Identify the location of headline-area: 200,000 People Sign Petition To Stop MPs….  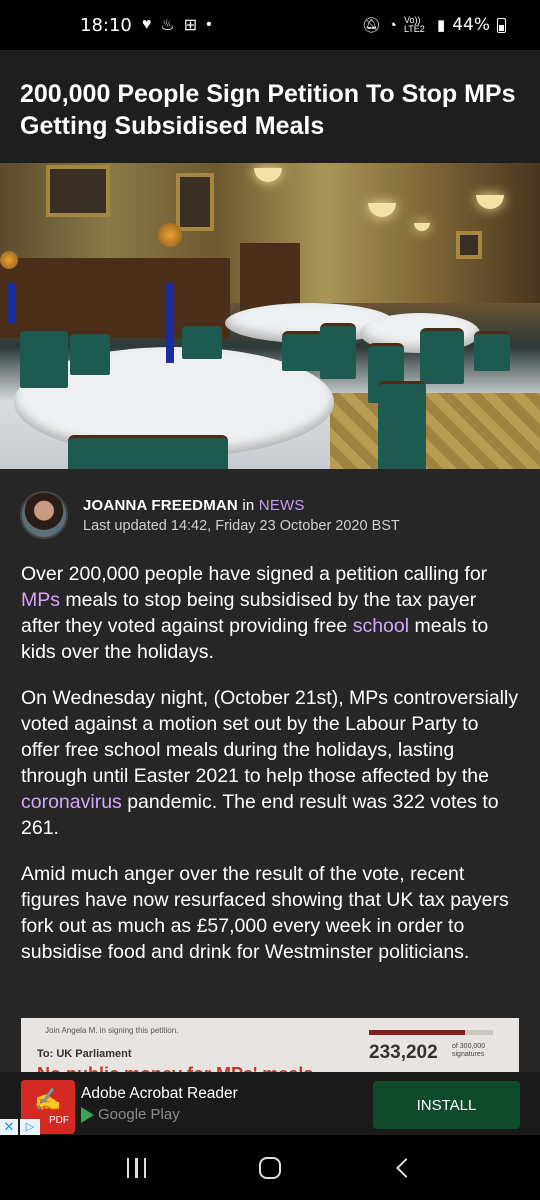
(270, 106).